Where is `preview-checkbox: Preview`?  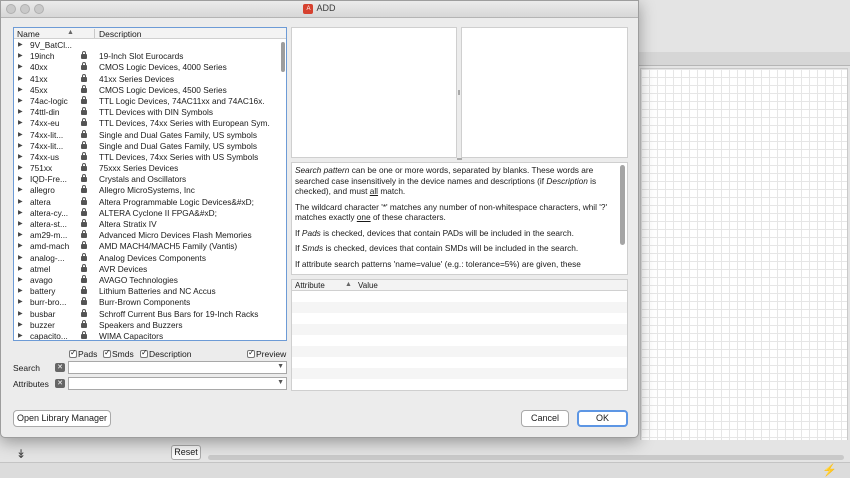 preview-checkbox: Preview is located at coordinates (266, 353).